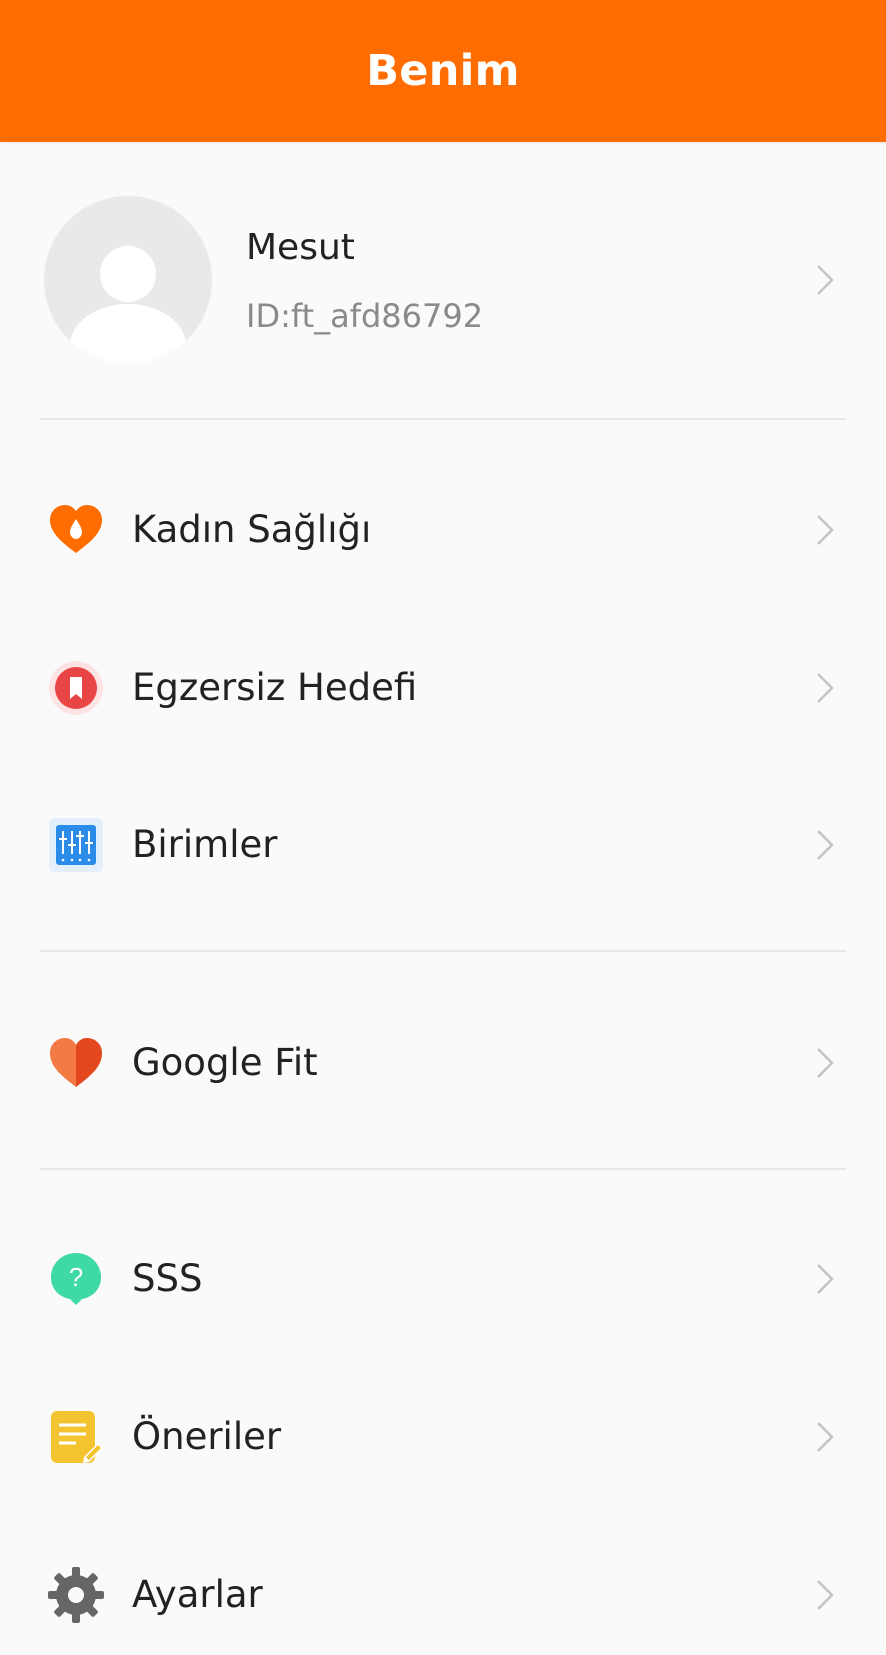 This screenshot has width=886, height=1655. I want to click on menu-item-label: Google Fit, so click(225, 1062).